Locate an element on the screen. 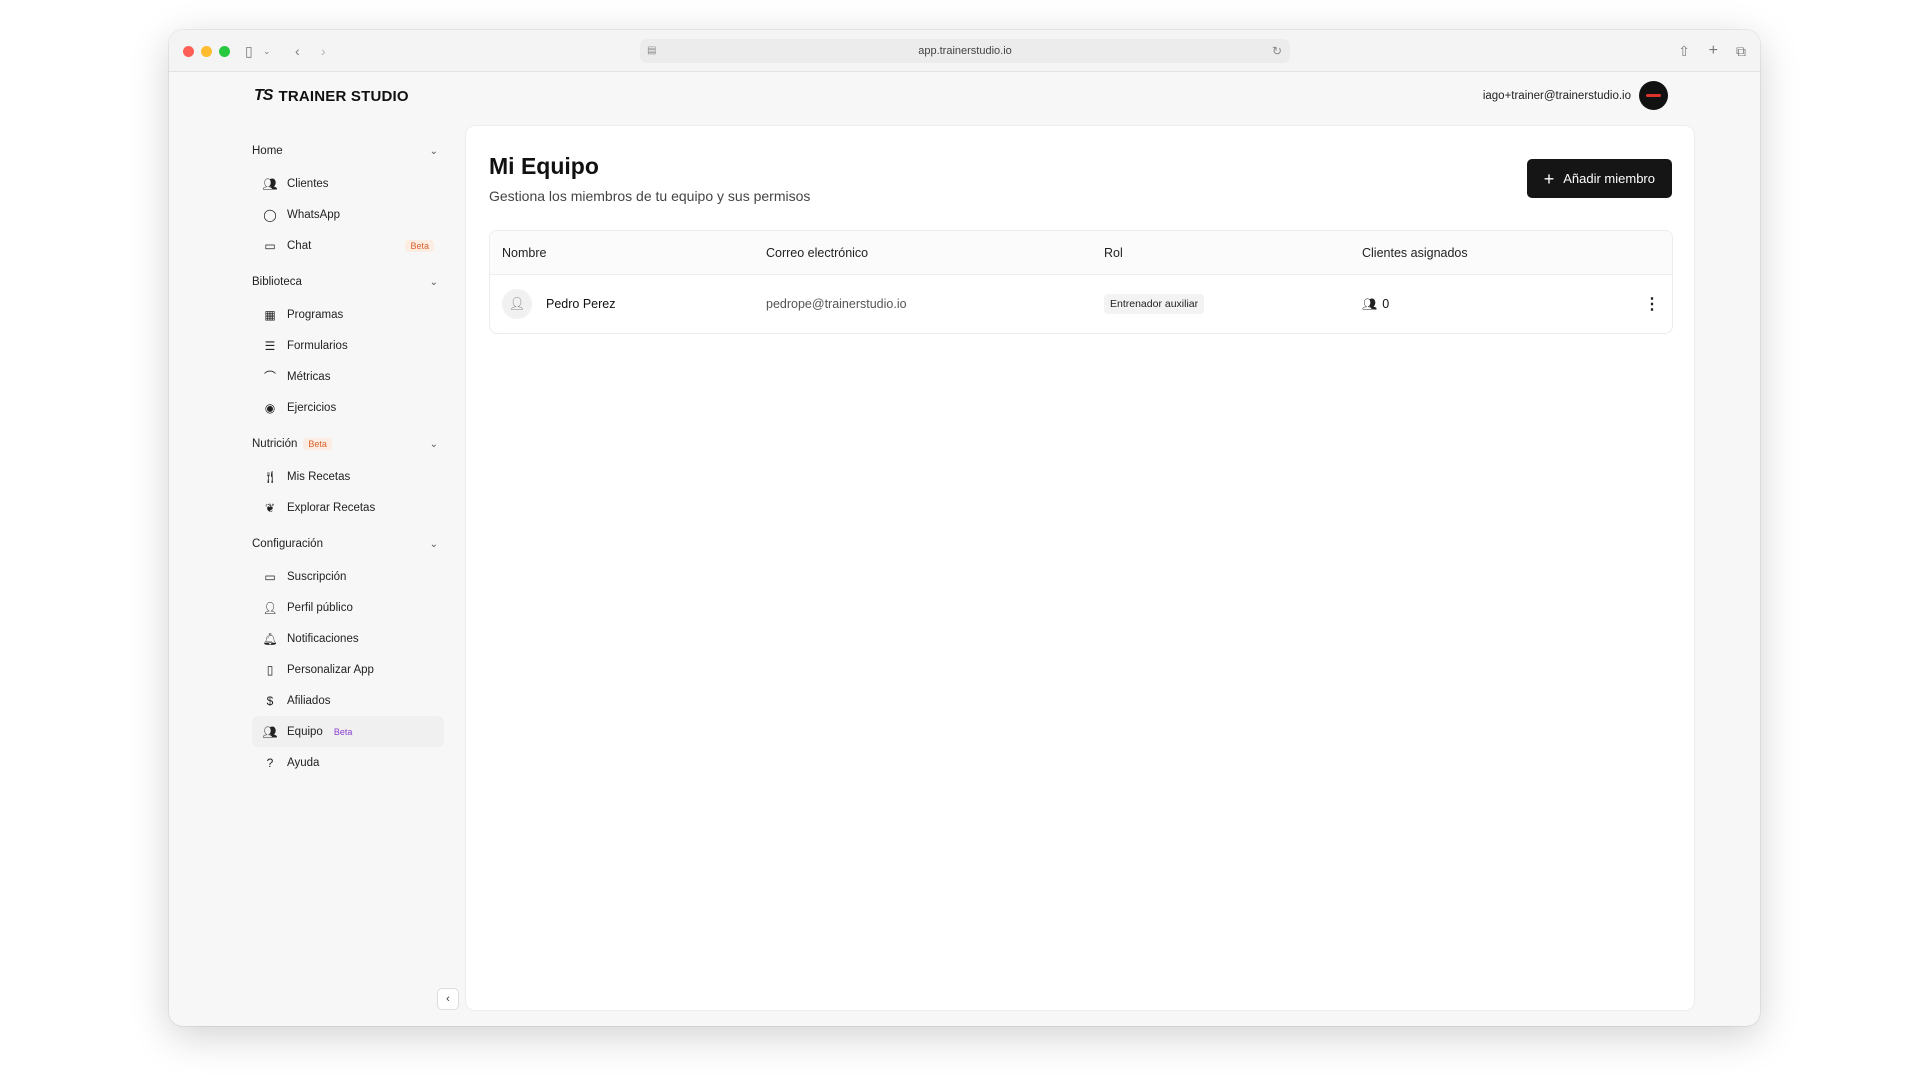 The image size is (1920, 1080). url-text: app.trainerstudio.io is located at coordinates (965, 51).